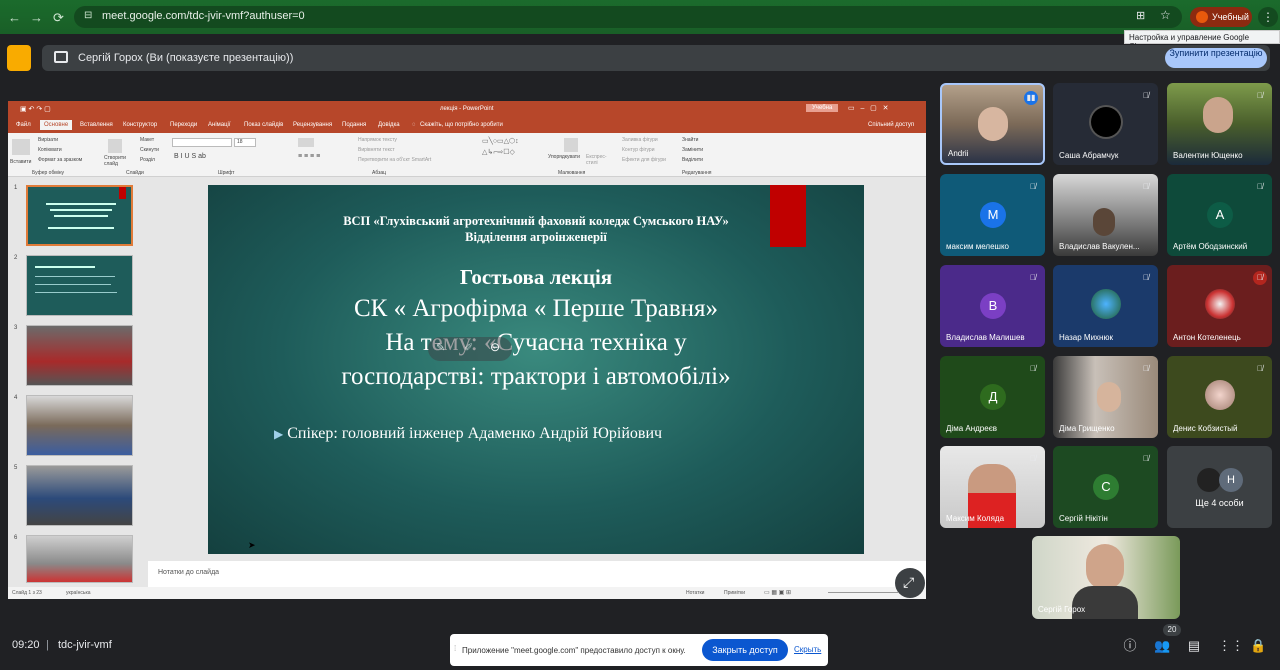 The image size is (1280, 670). I want to click on shapes-gallery-row2: △↳⌐⇨☐◇, so click(498, 152).